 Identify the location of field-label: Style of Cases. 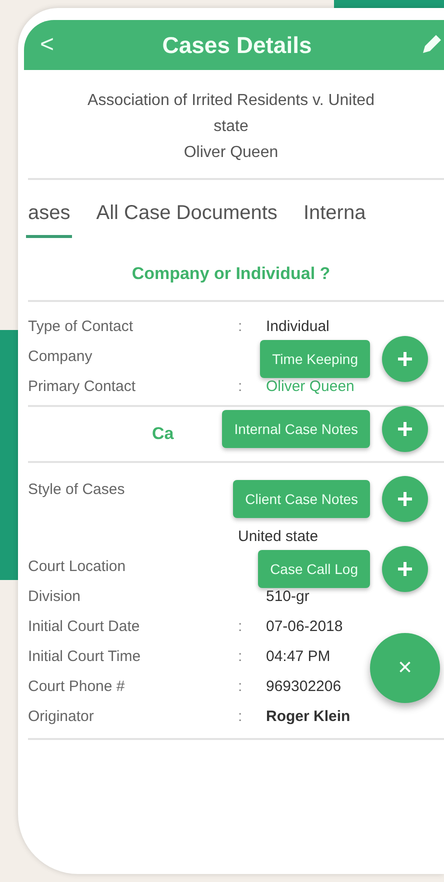
(77, 489).